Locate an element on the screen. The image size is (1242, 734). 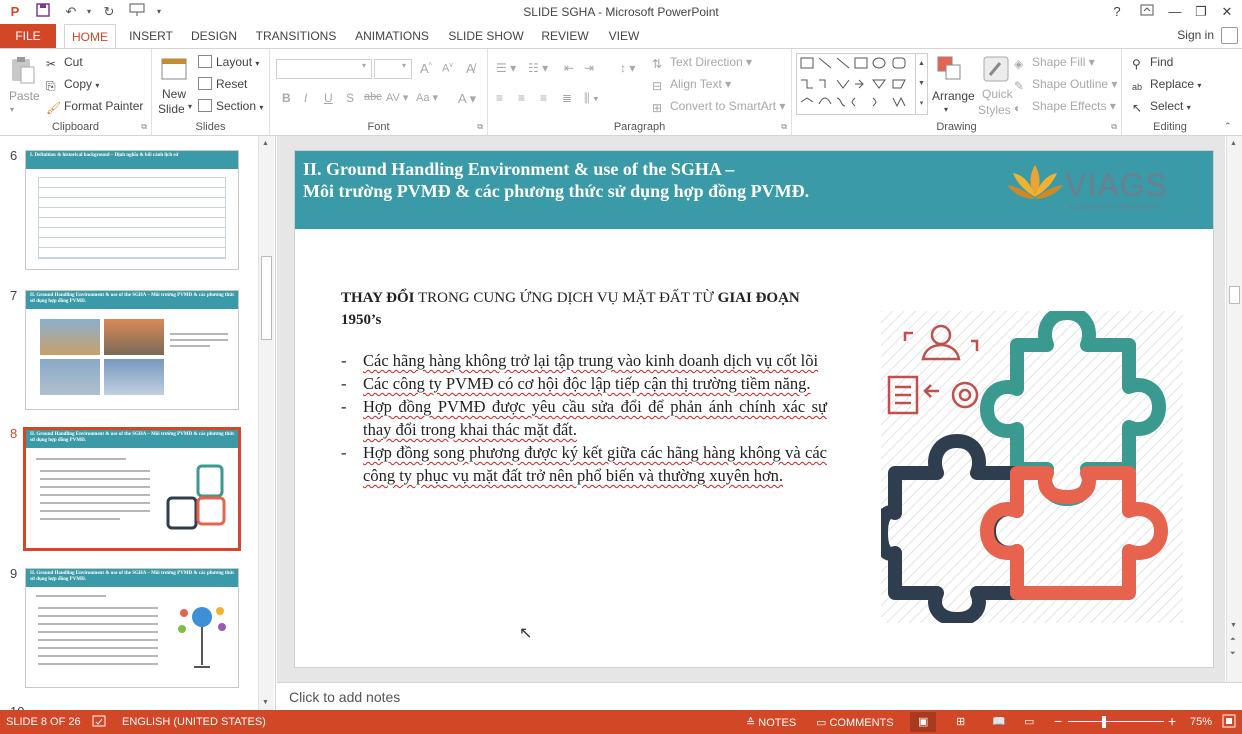
paste-button: Paste is located at coordinates (24, 96).